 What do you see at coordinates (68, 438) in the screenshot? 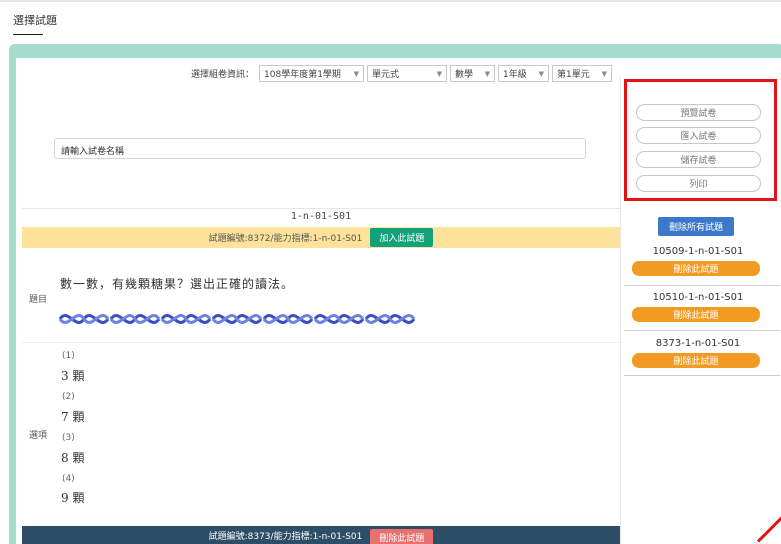
I see `option-number: (3)` at bounding box center [68, 438].